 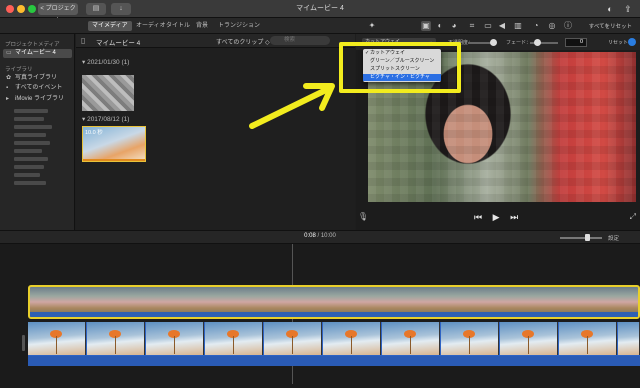 I want to click on project-title: マイムービー 4, so click(x=118, y=43).